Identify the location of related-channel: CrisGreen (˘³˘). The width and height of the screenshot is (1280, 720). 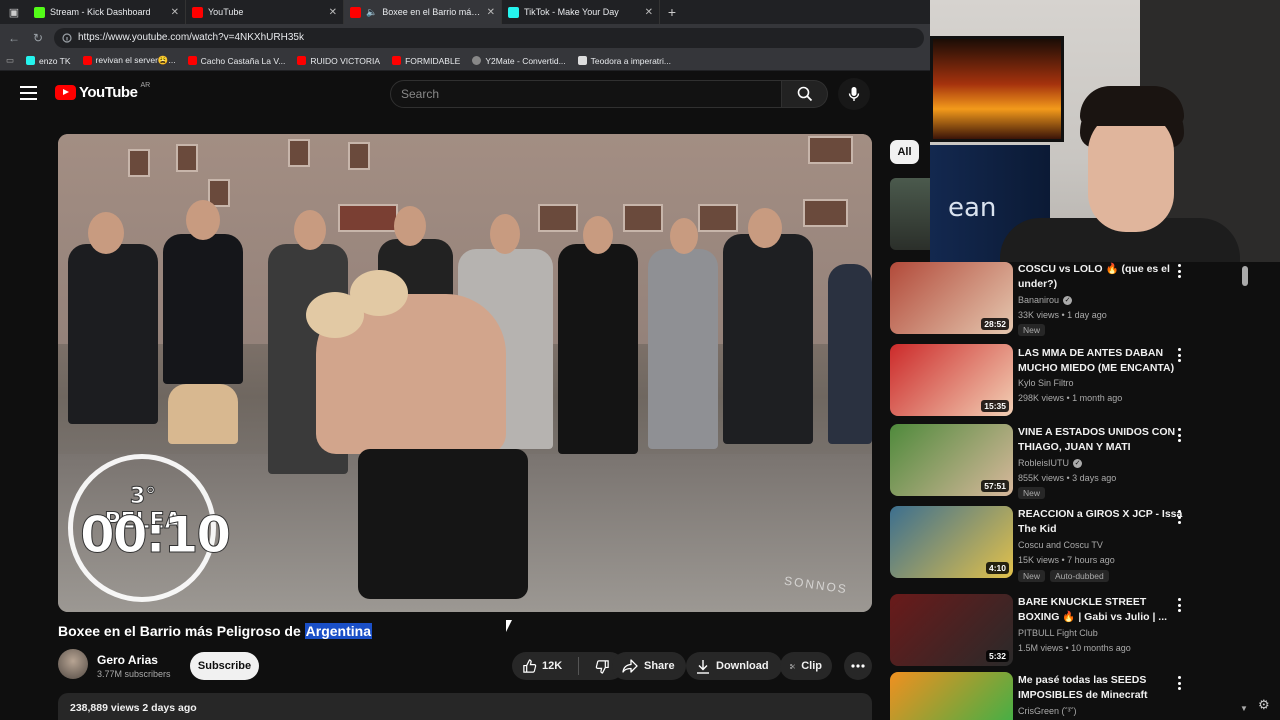
(1047, 711).